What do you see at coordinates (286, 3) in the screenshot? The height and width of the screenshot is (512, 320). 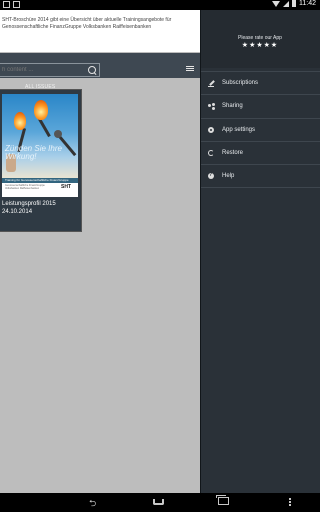 I see `signal-icon` at bounding box center [286, 3].